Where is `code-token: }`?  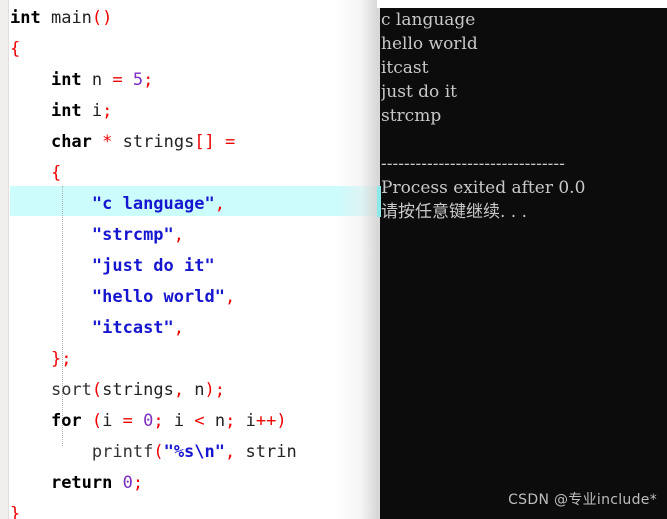
code-token: } is located at coordinates (15, 511).